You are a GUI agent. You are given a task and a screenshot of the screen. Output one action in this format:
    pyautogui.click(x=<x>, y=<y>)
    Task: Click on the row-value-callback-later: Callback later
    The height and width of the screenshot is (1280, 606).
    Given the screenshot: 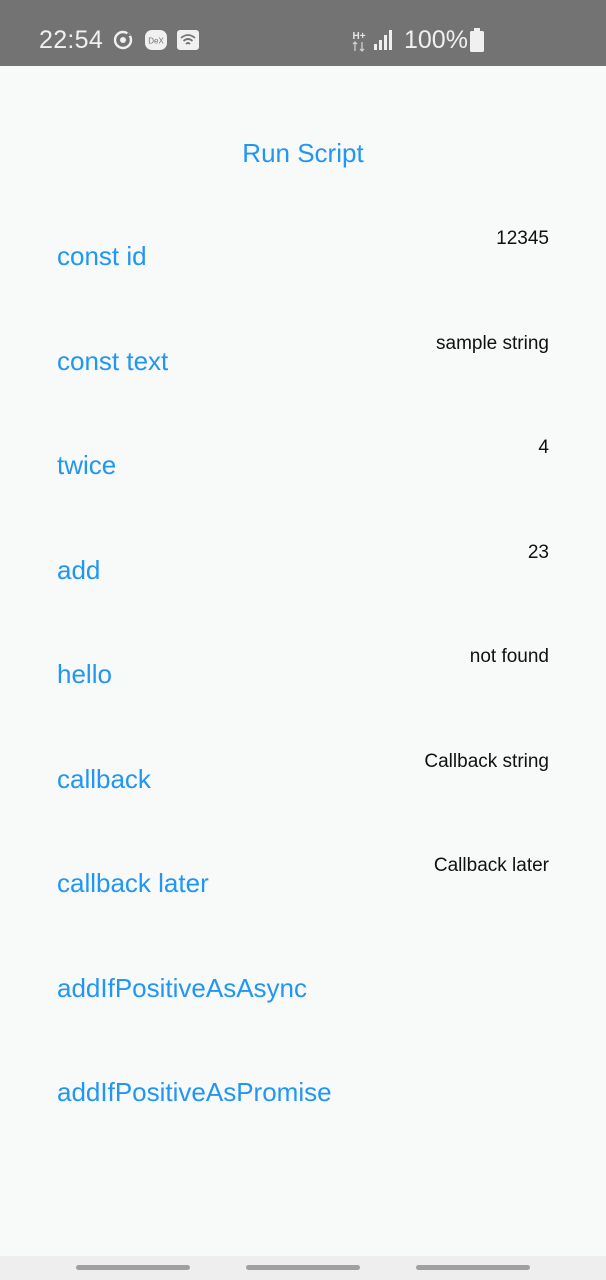 What is the action you would take?
    pyautogui.click(x=491, y=865)
    